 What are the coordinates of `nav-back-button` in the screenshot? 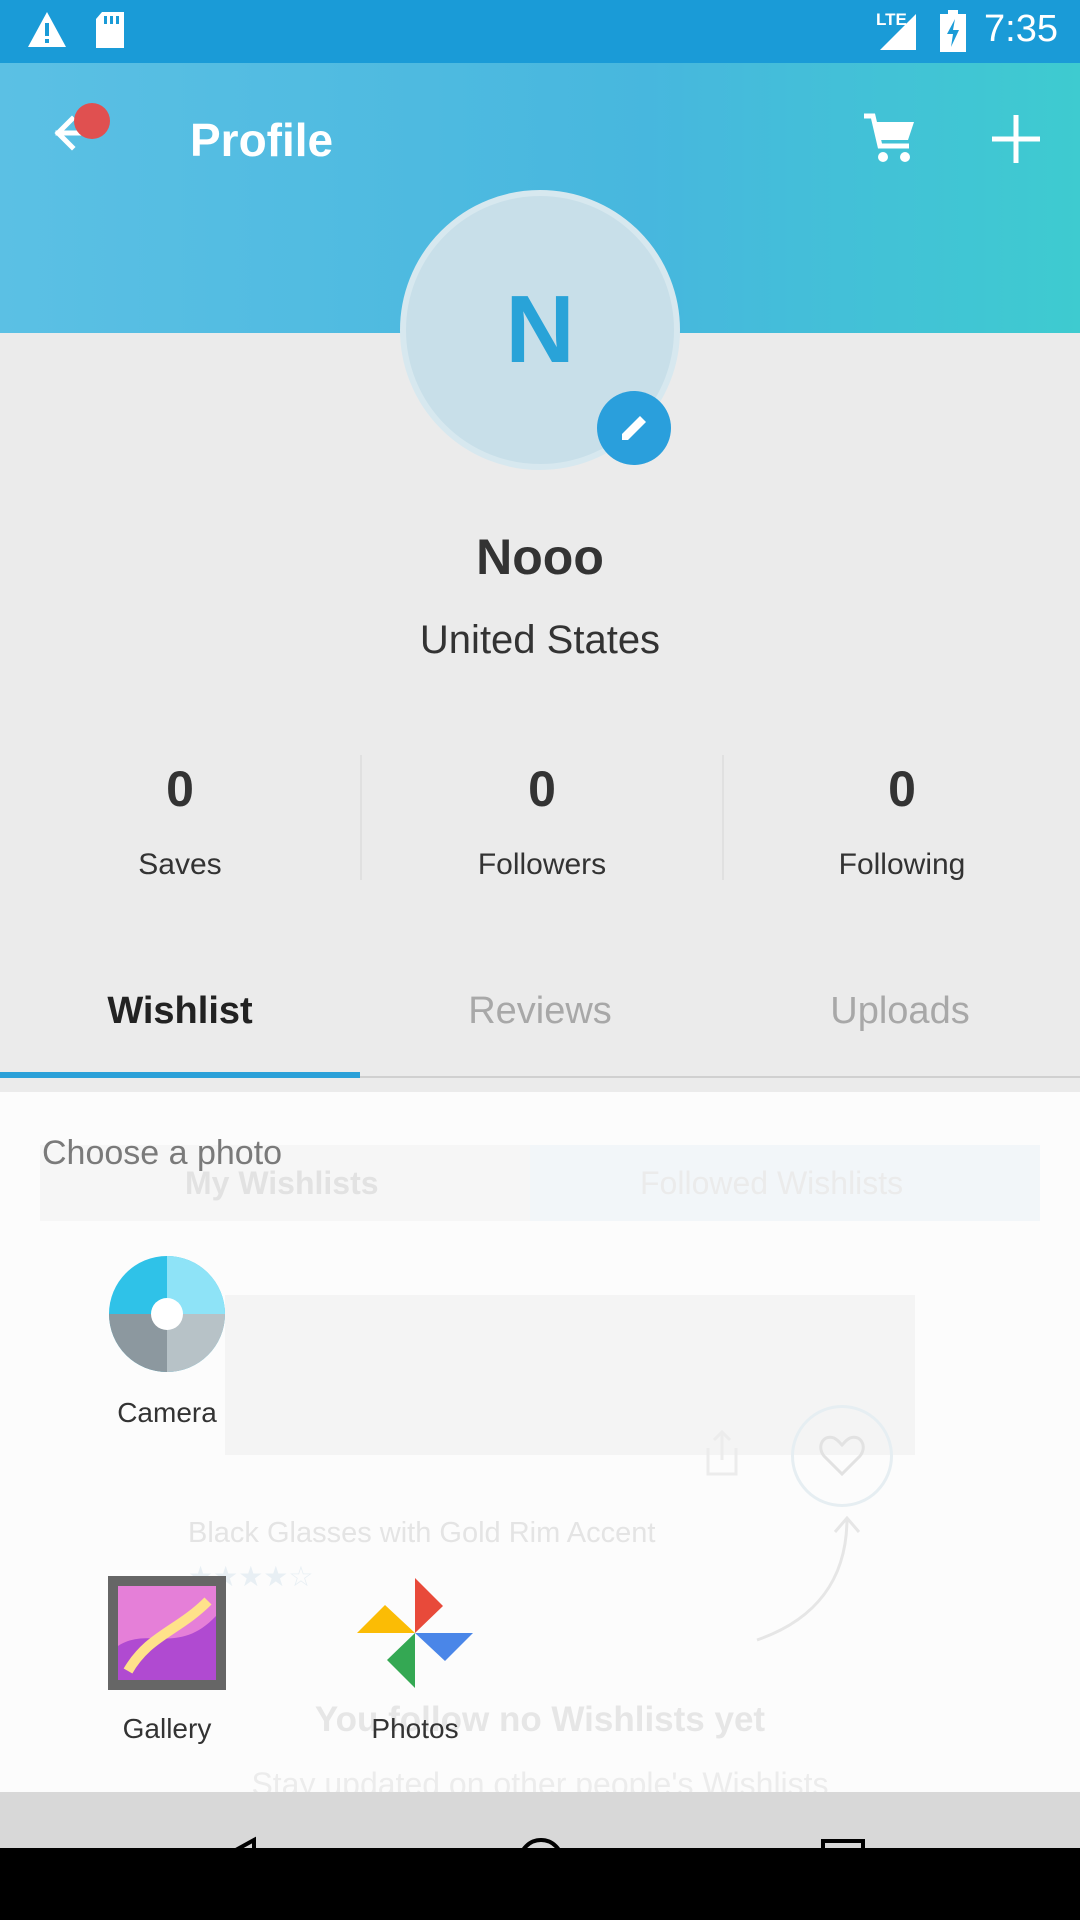 It's located at (234, 1863).